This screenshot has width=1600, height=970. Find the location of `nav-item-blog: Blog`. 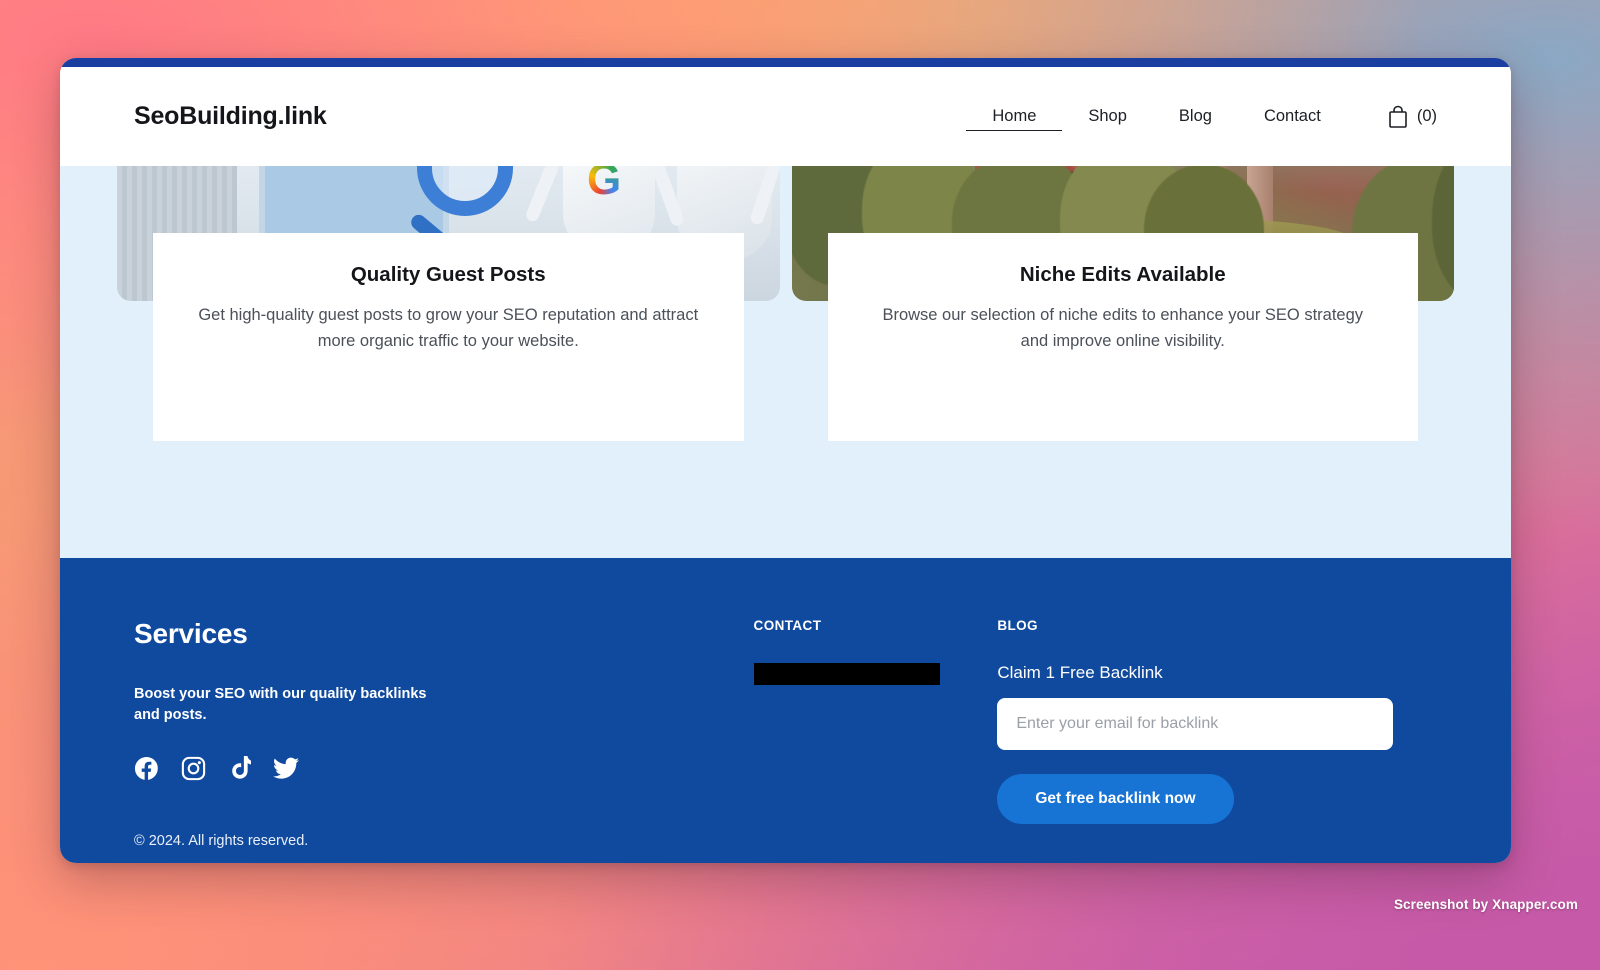

nav-item-blog: Blog is located at coordinates (1195, 116).